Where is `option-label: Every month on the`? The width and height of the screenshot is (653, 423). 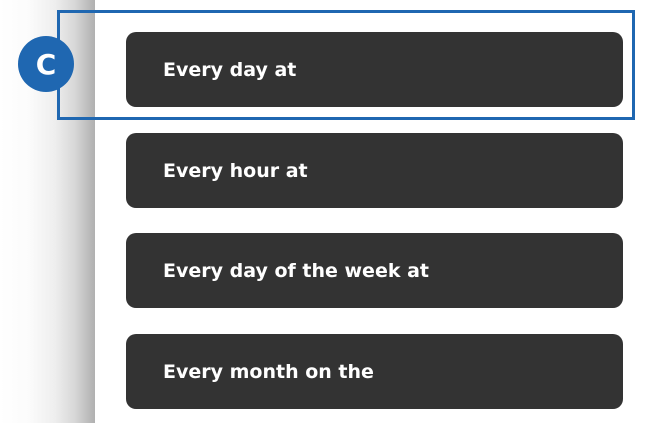
option-label: Every month on the is located at coordinates (268, 371).